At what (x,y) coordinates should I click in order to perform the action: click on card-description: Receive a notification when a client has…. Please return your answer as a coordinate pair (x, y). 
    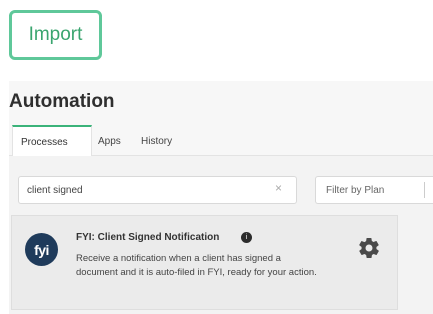
    Looking at the image, I should click on (196, 265).